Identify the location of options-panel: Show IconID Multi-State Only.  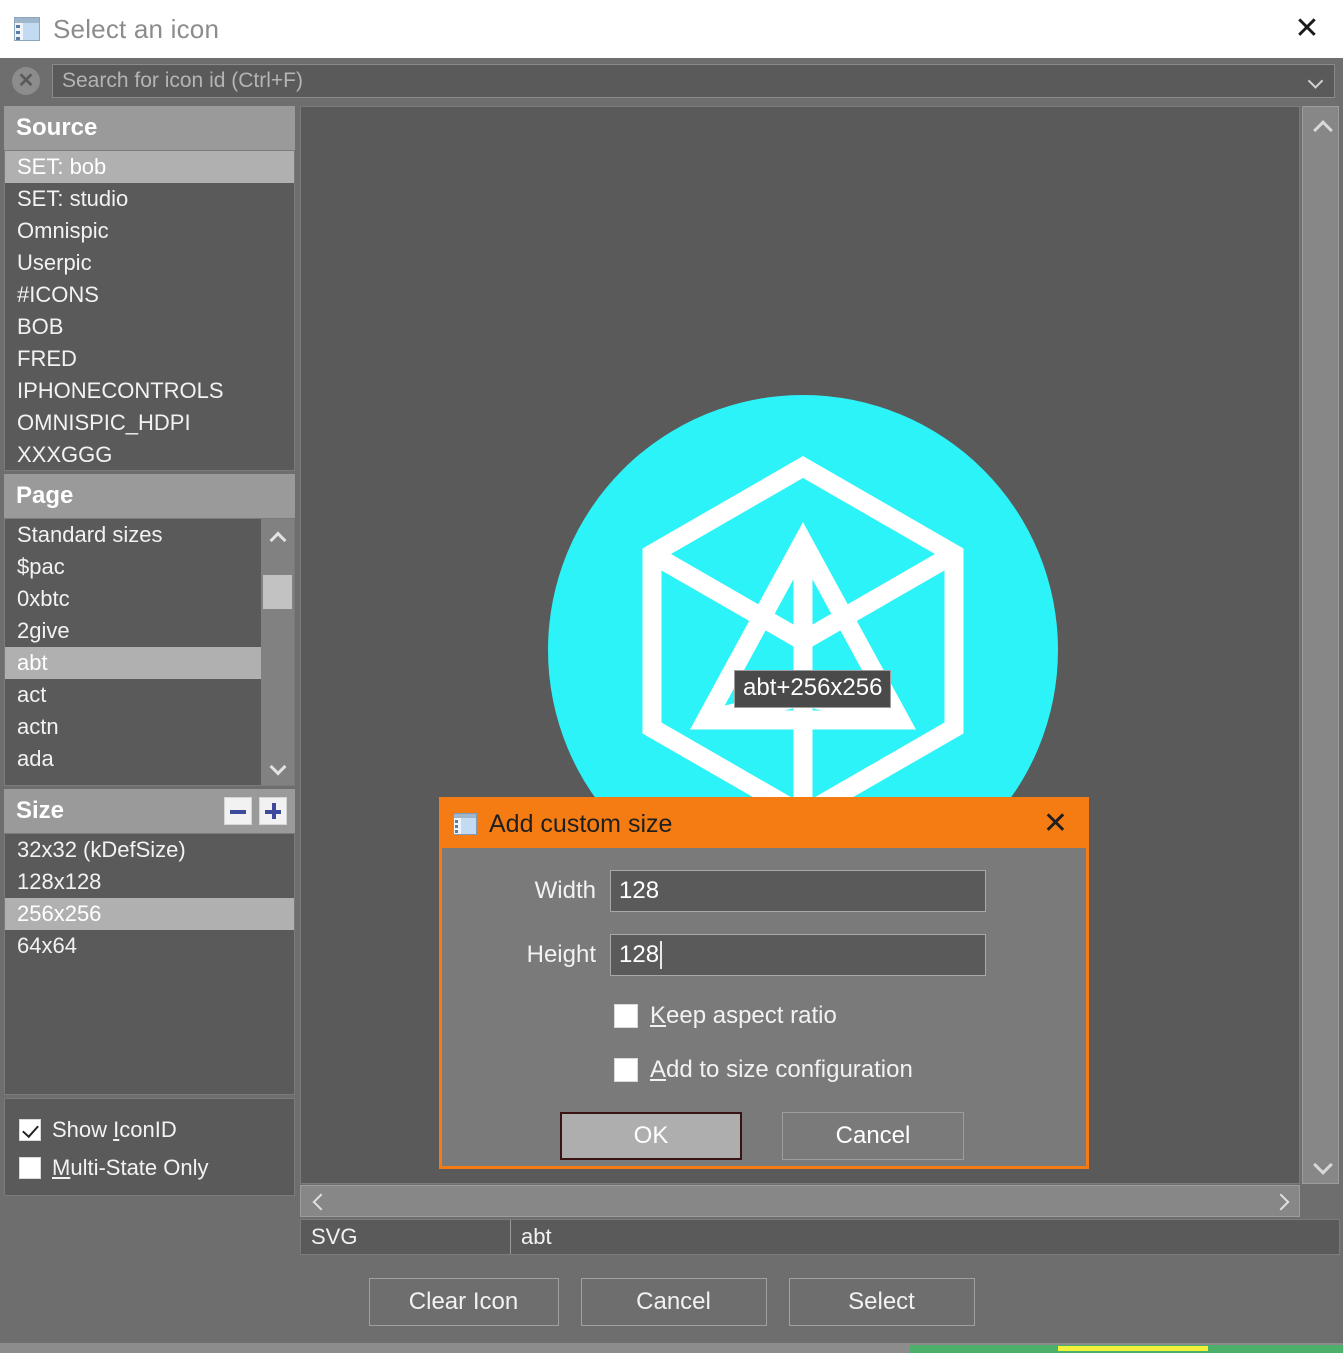
(149, 1147).